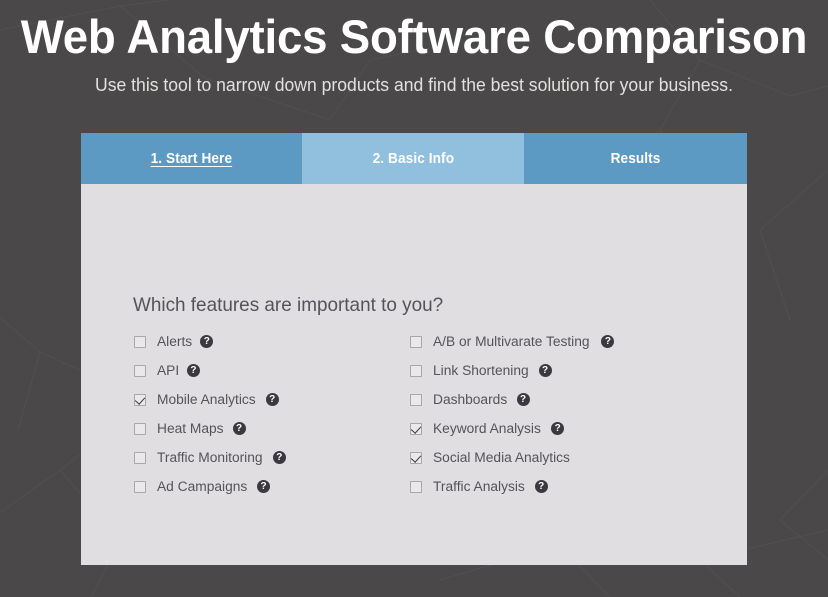 The width and height of the screenshot is (828, 597). Describe the element at coordinates (206, 399) in the screenshot. I see `feature-label: Mobile Analytics` at that location.